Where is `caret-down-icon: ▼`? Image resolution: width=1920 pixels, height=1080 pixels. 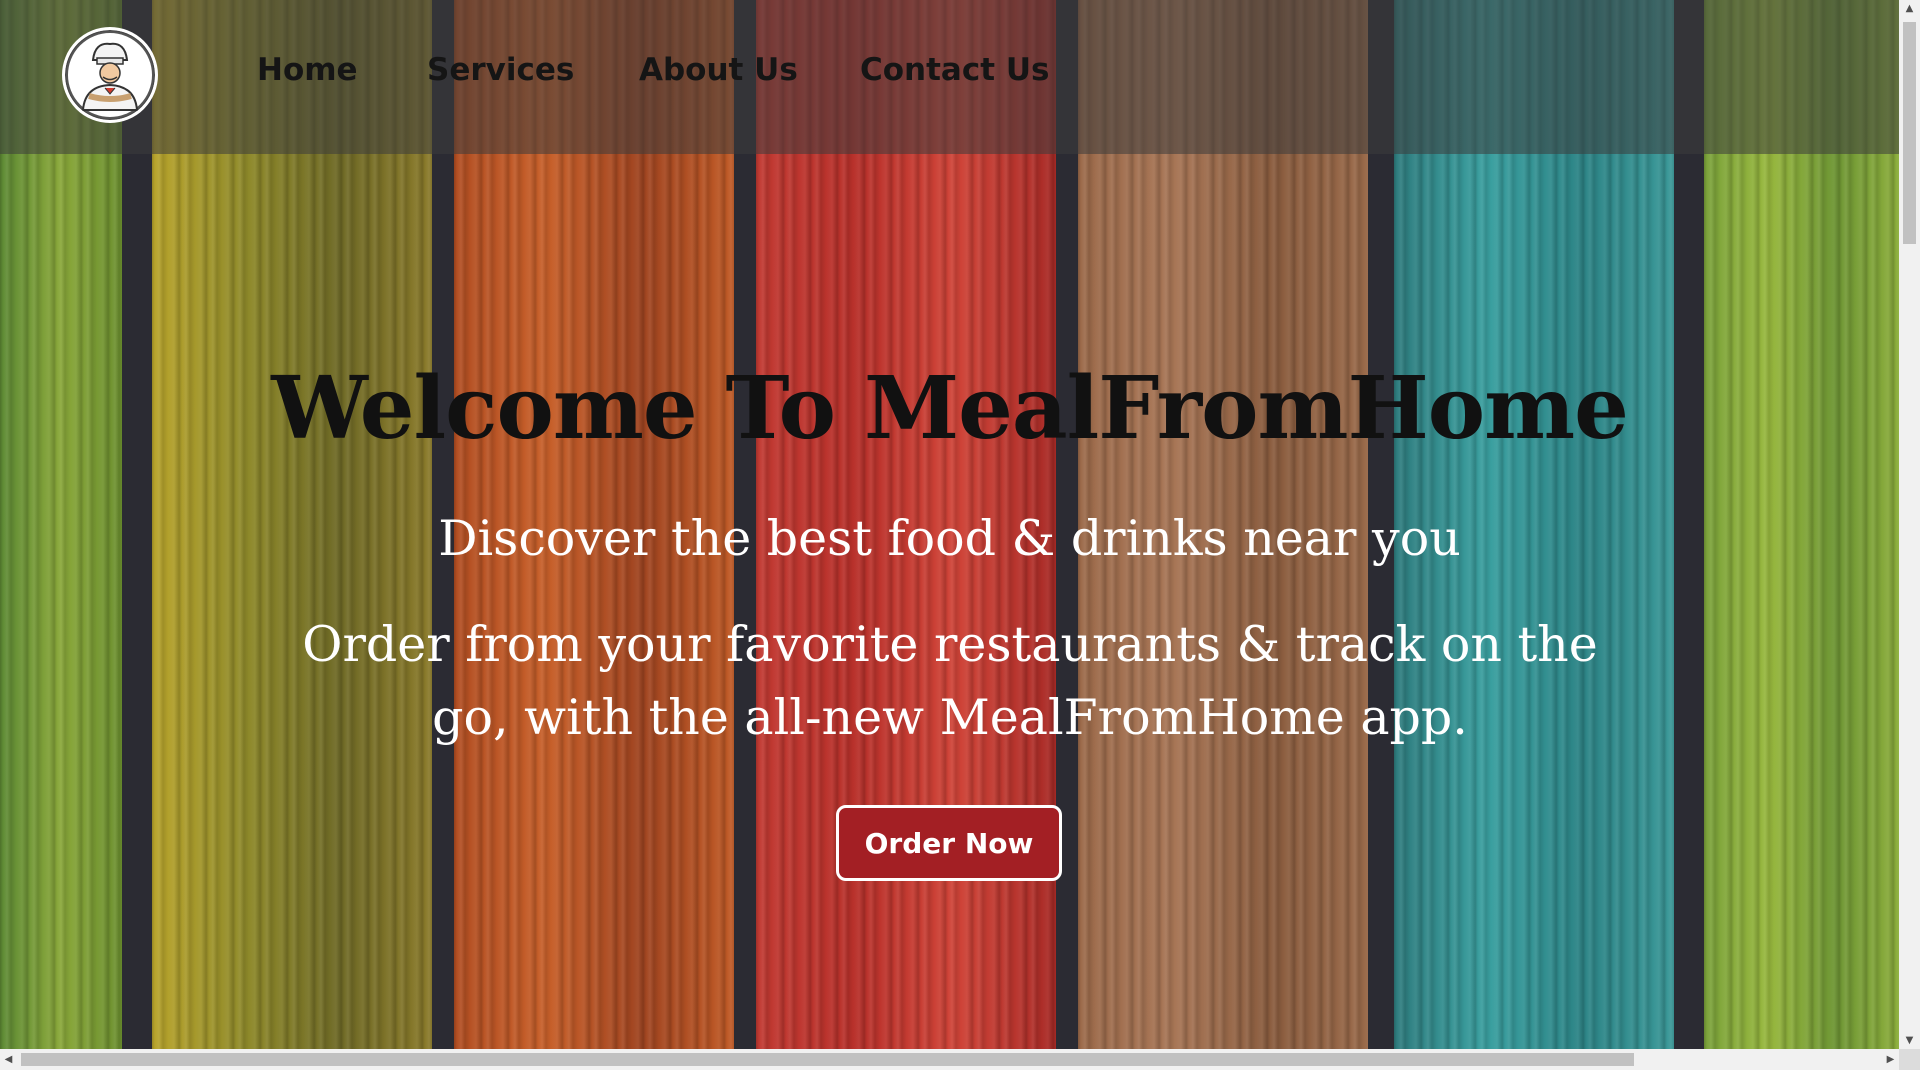 caret-down-icon: ▼ is located at coordinates (1909, 1040).